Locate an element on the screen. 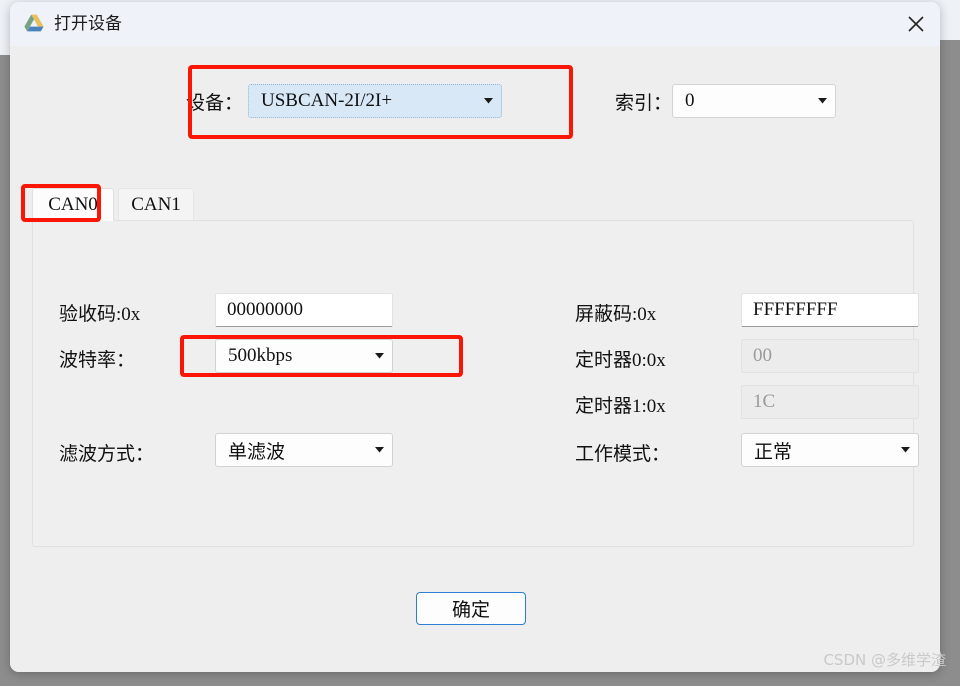 The height and width of the screenshot is (686, 960). can-tabstrip: CAN0 CAN1 is located at coordinates (472, 204).